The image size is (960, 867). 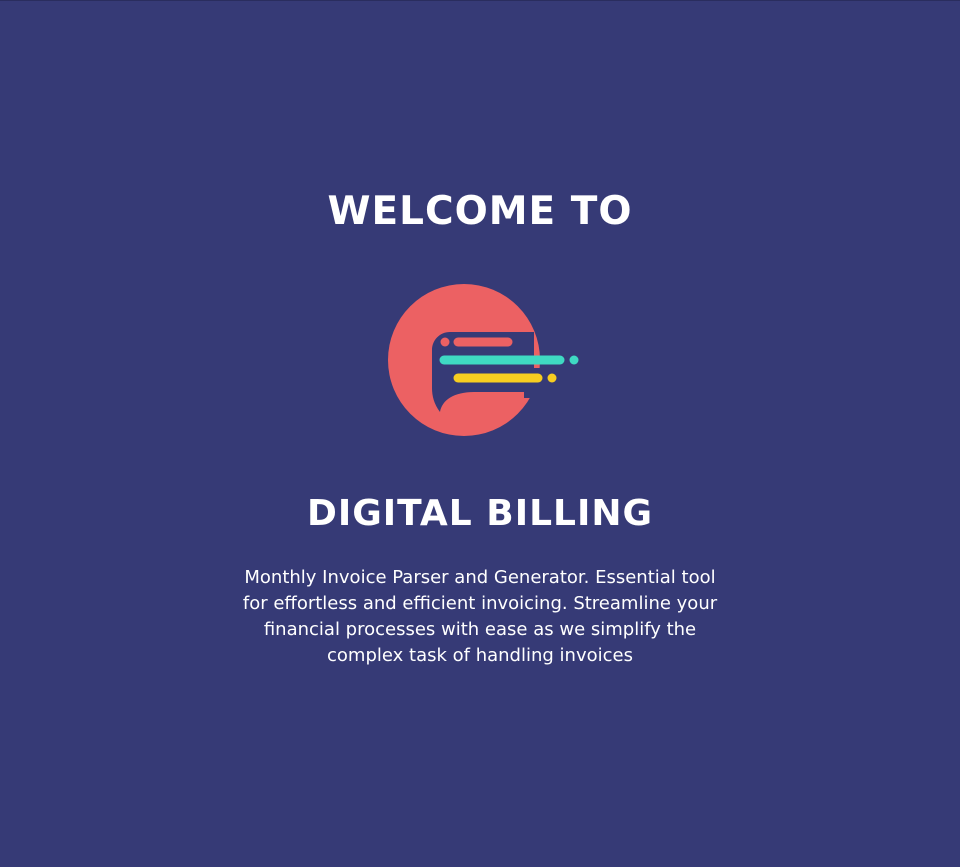 I want to click on welcome-heading: WELCOME TO, so click(x=480, y=211).